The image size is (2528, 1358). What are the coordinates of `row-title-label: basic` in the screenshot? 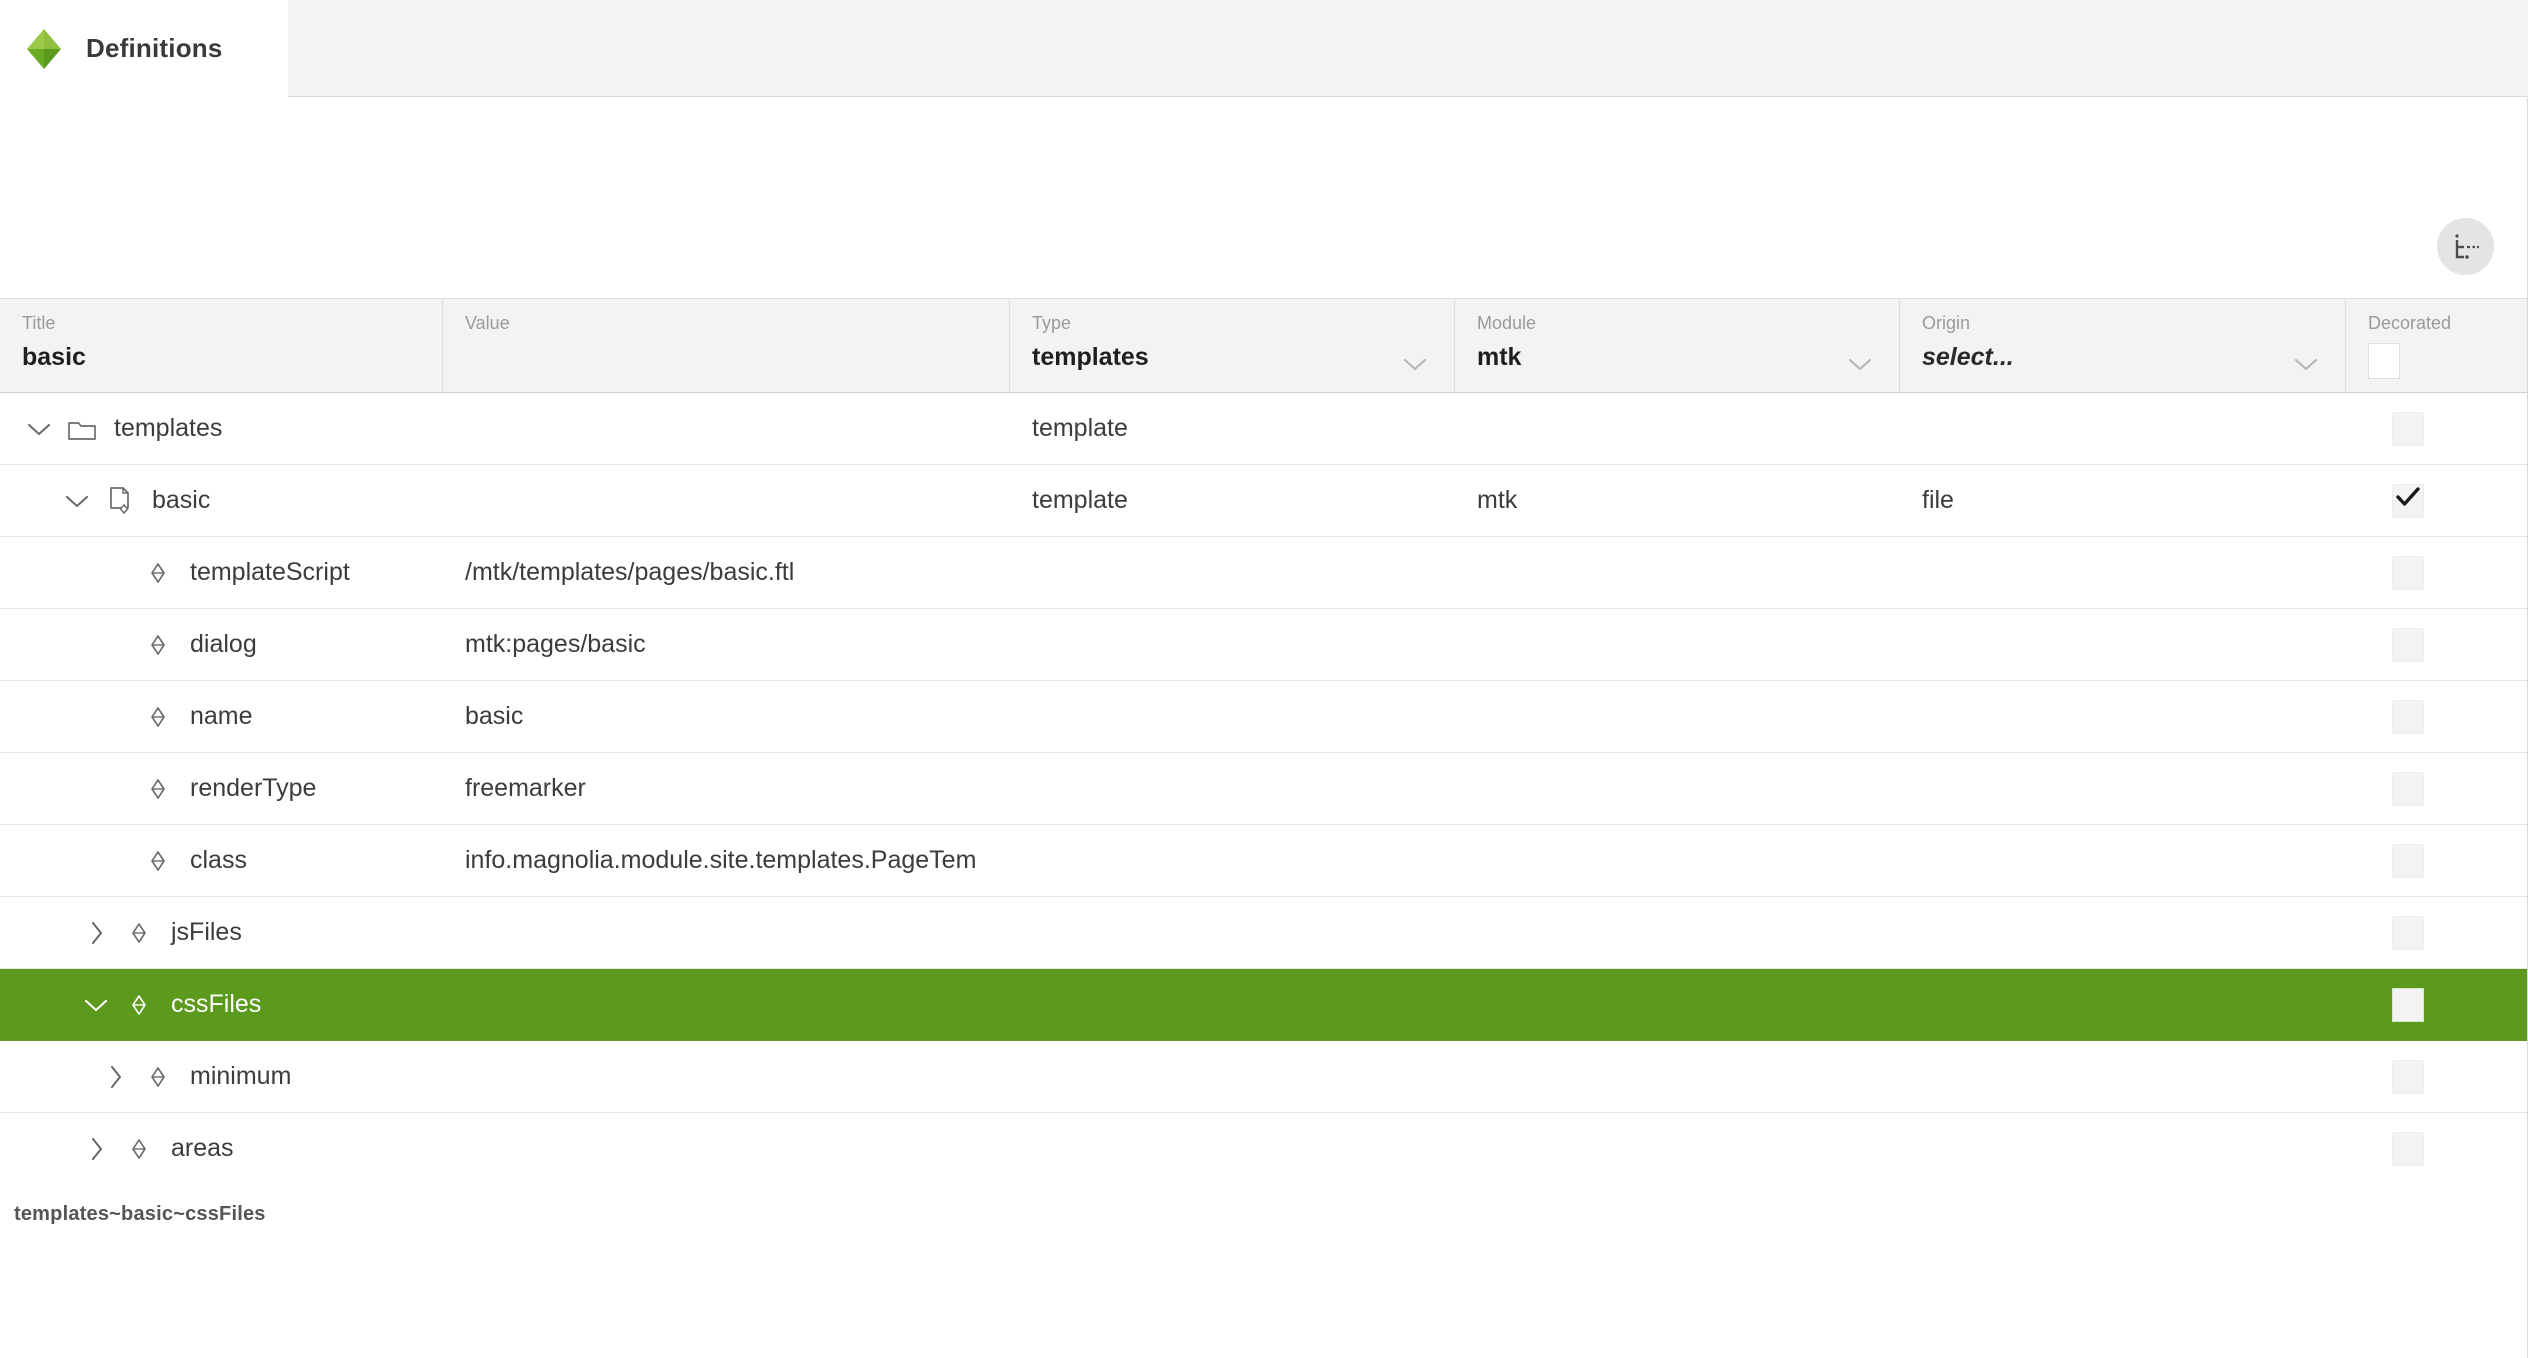 It's located at (181, 500).